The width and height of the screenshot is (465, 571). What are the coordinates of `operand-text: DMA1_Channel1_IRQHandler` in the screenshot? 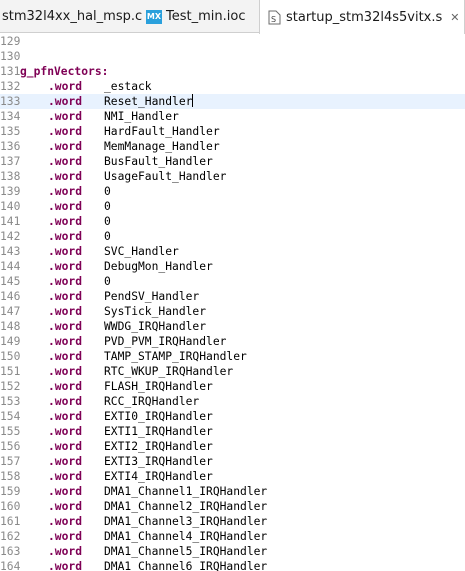 It's located at (186, 491).